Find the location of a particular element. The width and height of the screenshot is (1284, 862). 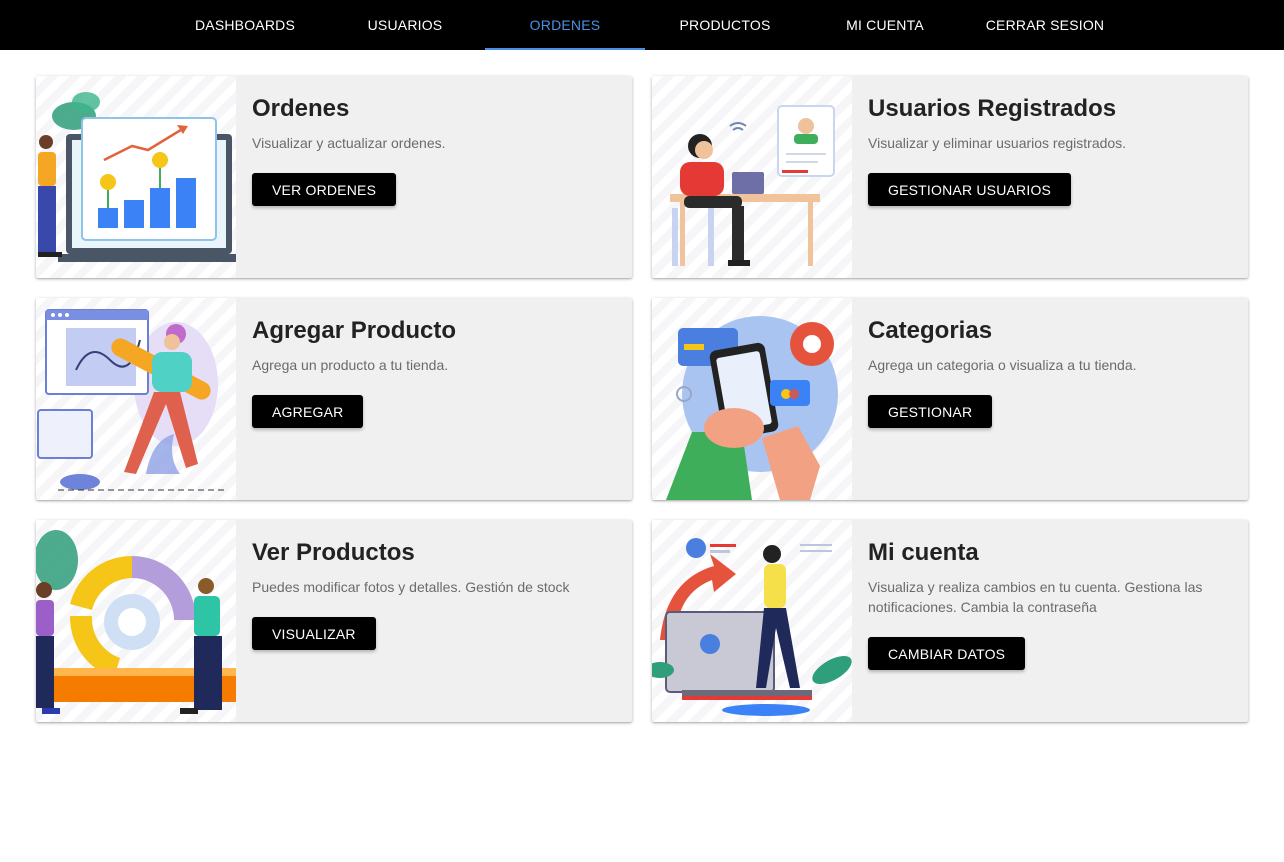

cambiar-datos-button: CAMBIAR DATOS is located at coordinates (947, 653).